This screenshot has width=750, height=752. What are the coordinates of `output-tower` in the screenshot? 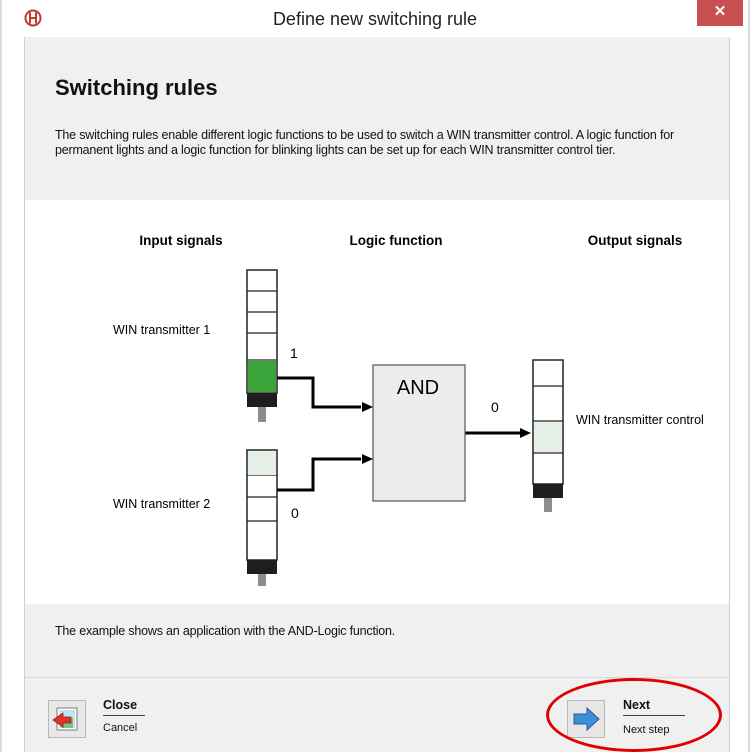 It's located at (548, 435).